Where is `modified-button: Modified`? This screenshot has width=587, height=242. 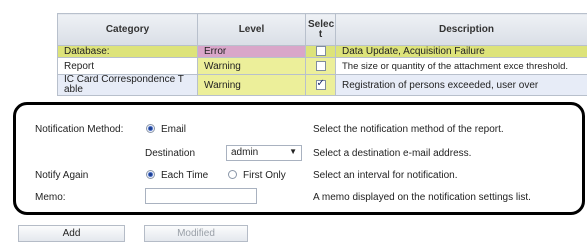 modified-button: Modified is located at coordinates (196, 233).